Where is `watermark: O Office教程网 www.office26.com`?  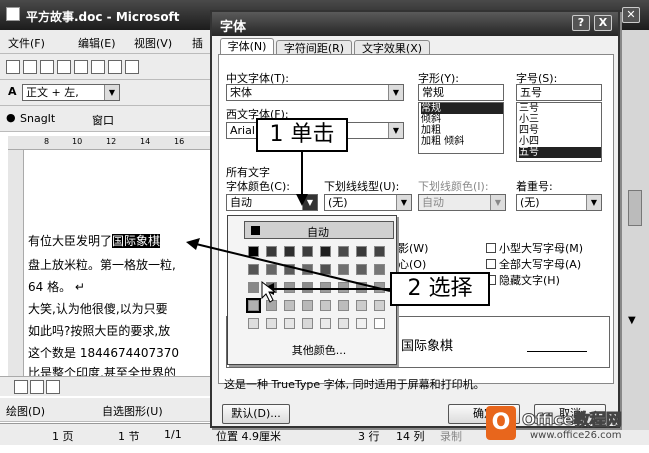 watermark: O Office教程网 www.office26.com is located at coordinates (564, 426).